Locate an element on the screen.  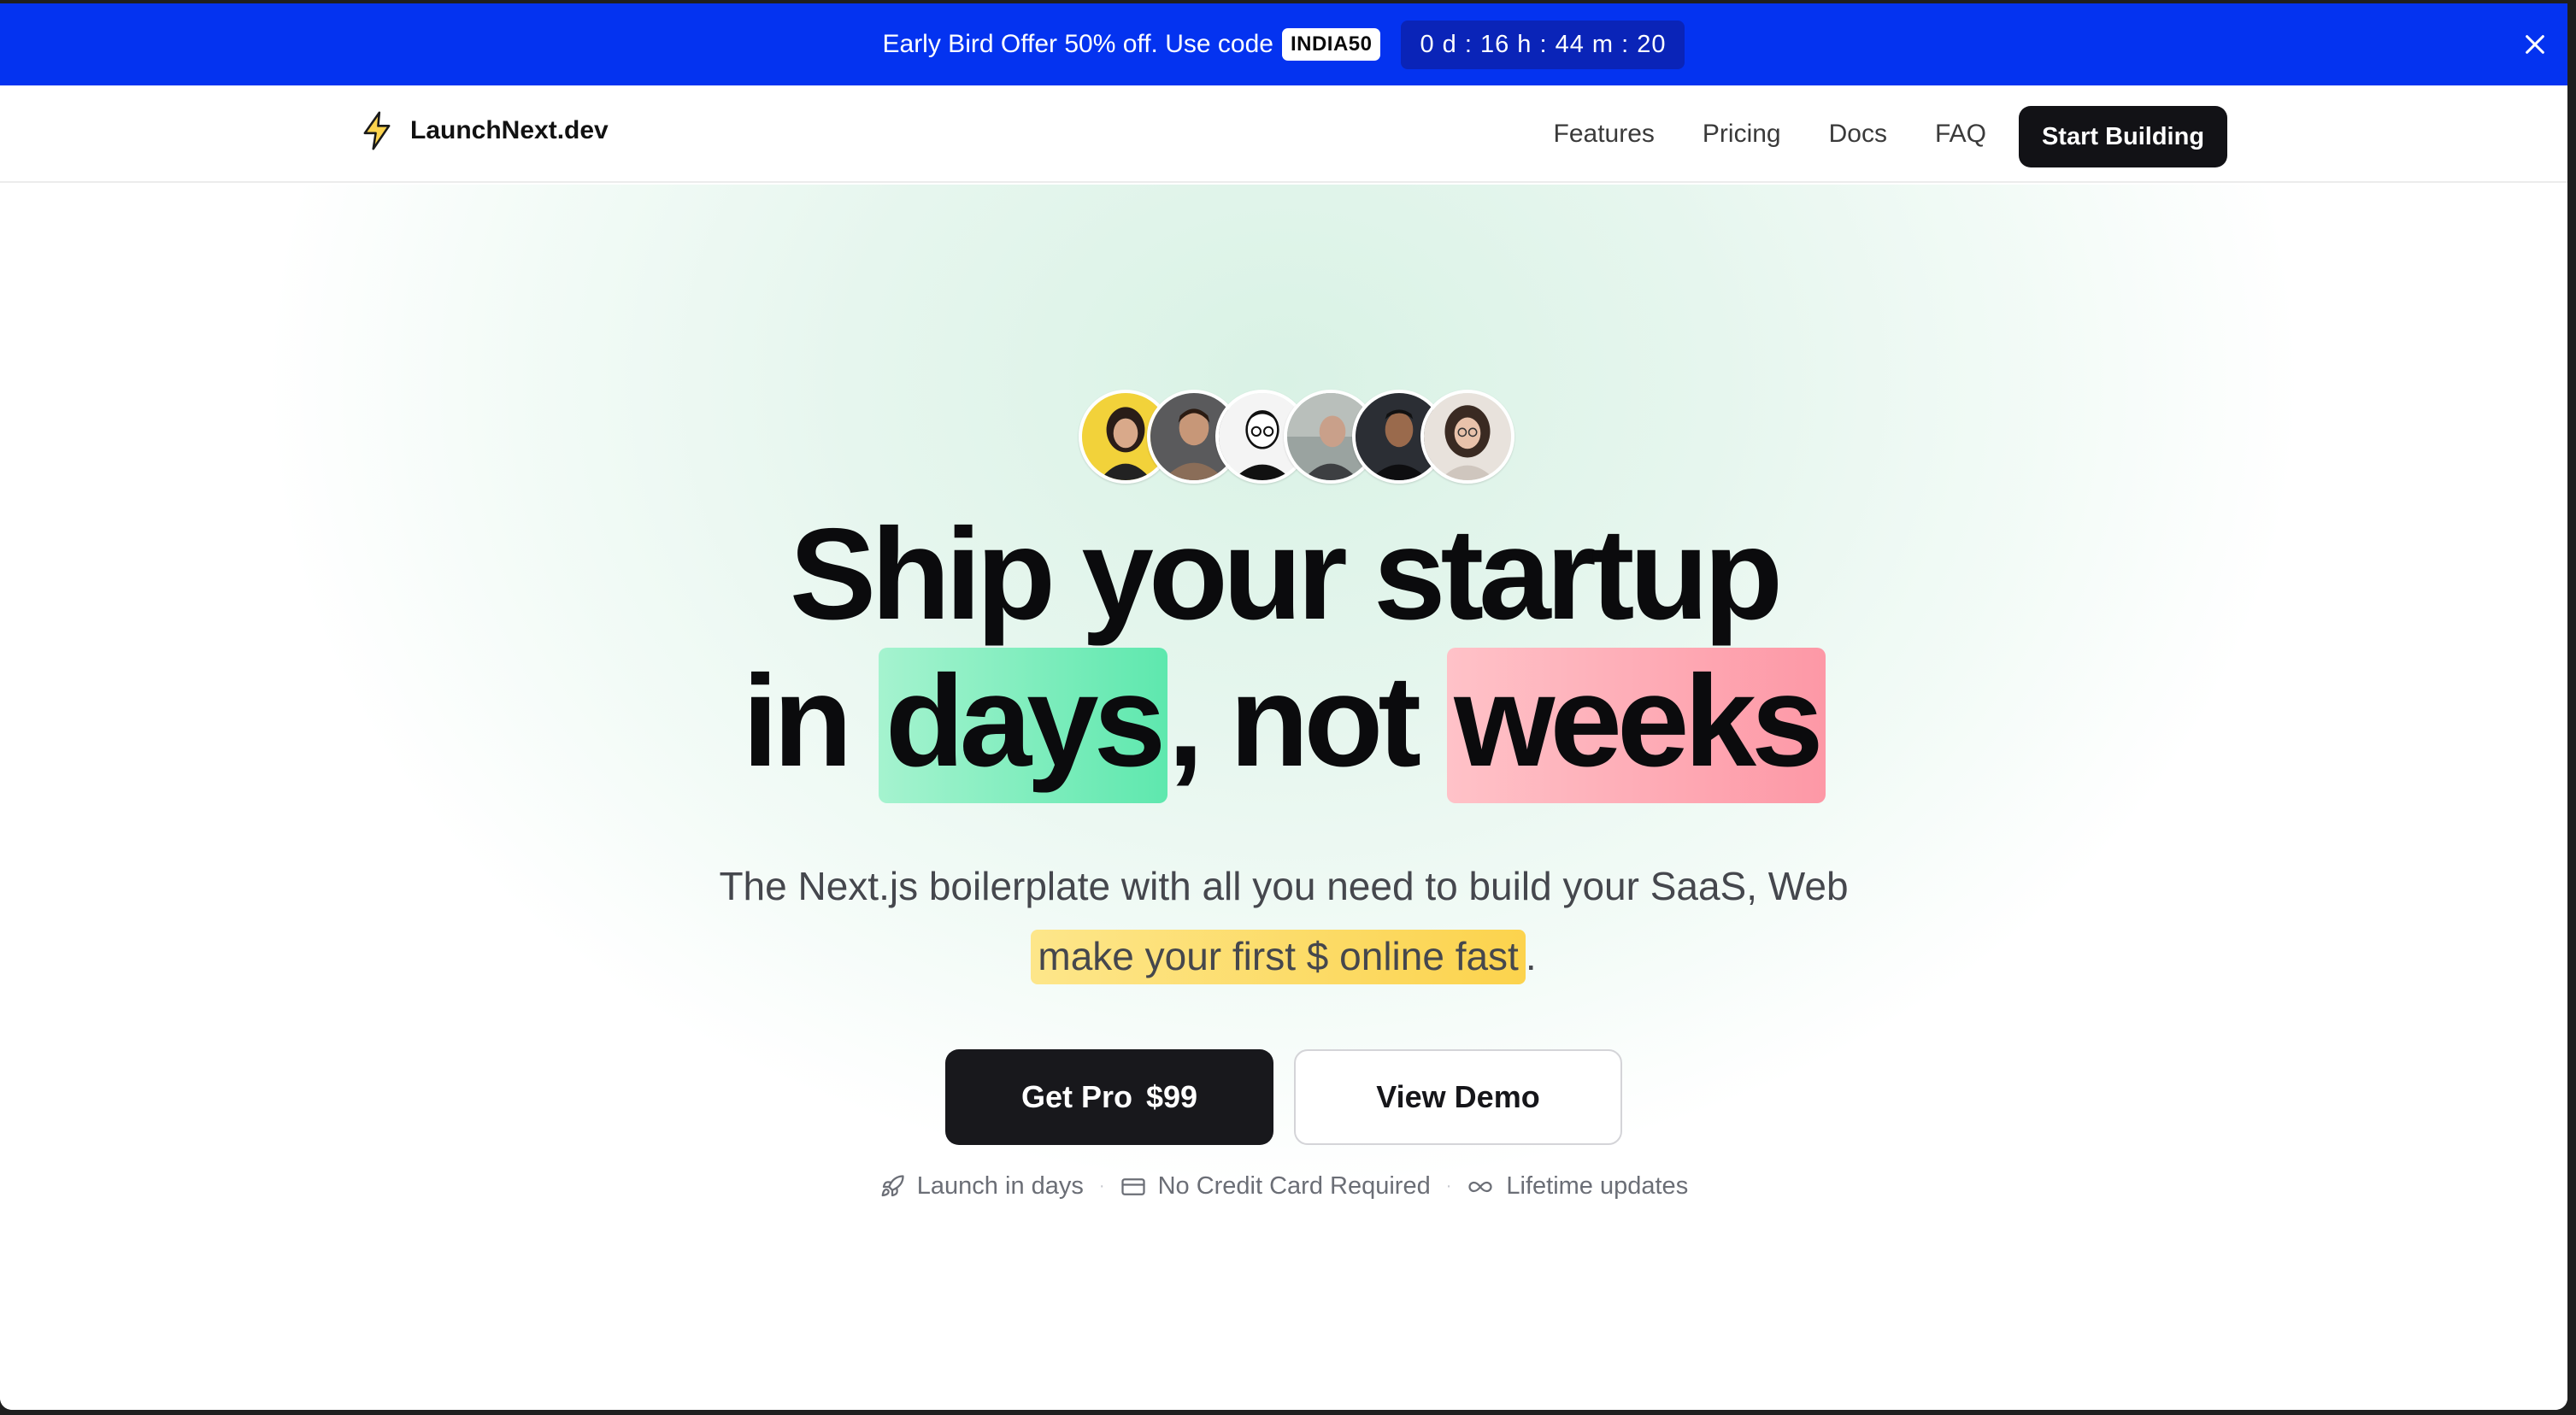
view-demo-button: View Demo is located at coordinates (1458, 1097).